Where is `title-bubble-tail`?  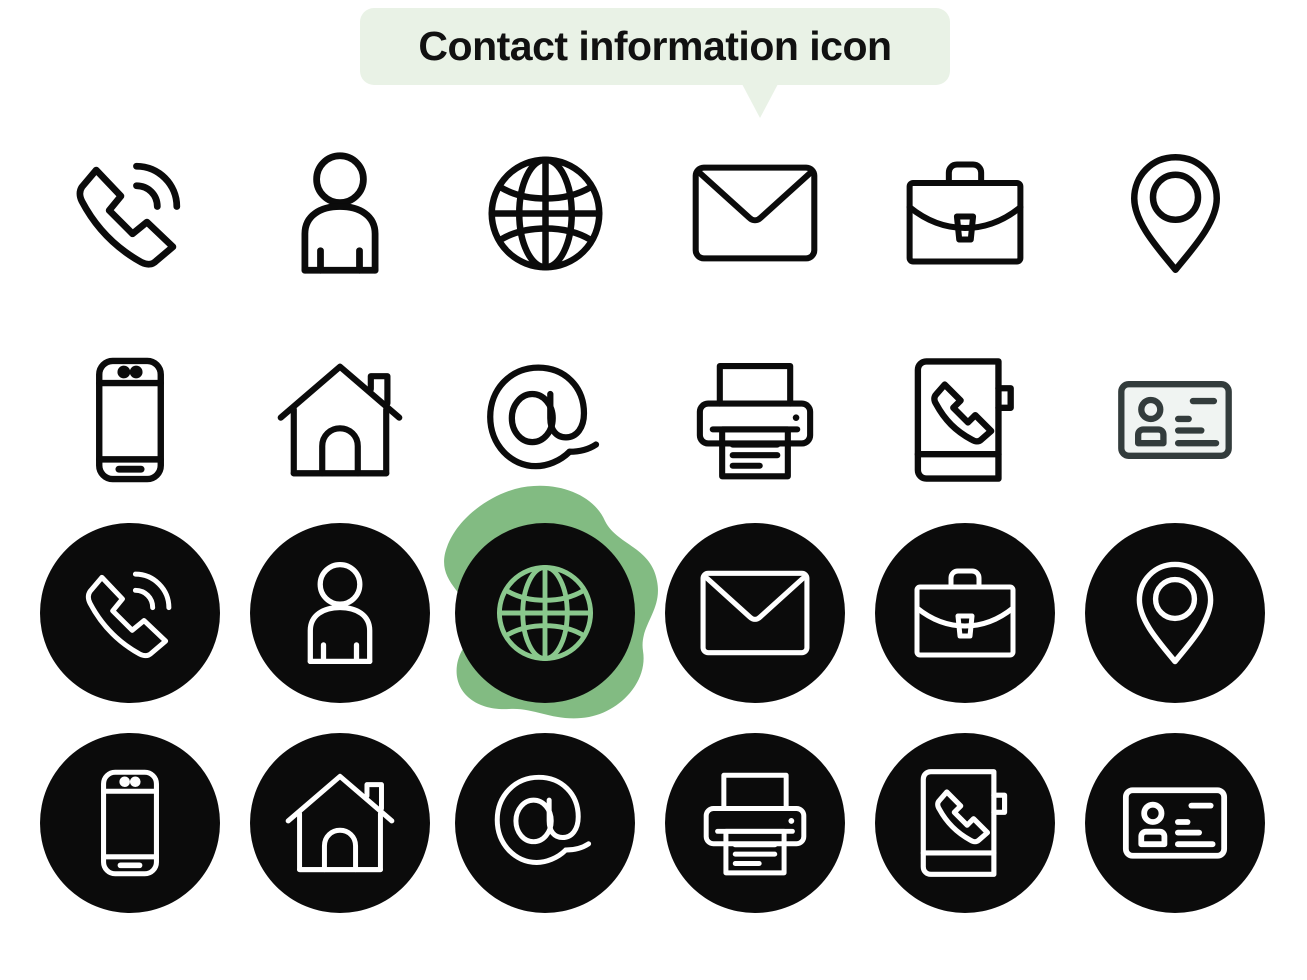 title-bubble-tail is located at coordinates (760, 101).